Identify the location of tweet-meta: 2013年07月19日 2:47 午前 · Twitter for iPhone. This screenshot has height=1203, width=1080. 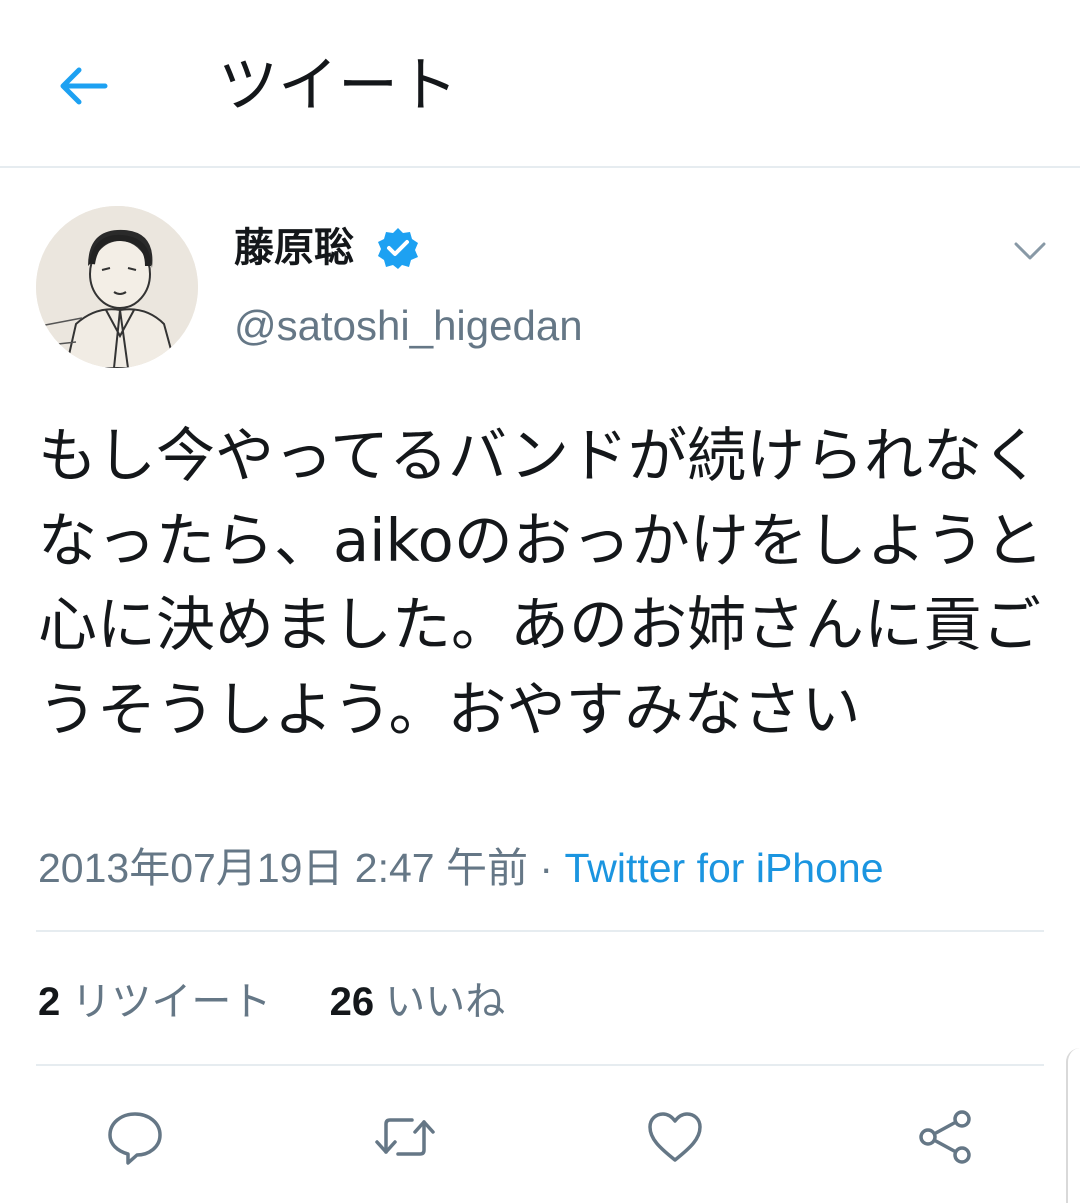
(461, 868).